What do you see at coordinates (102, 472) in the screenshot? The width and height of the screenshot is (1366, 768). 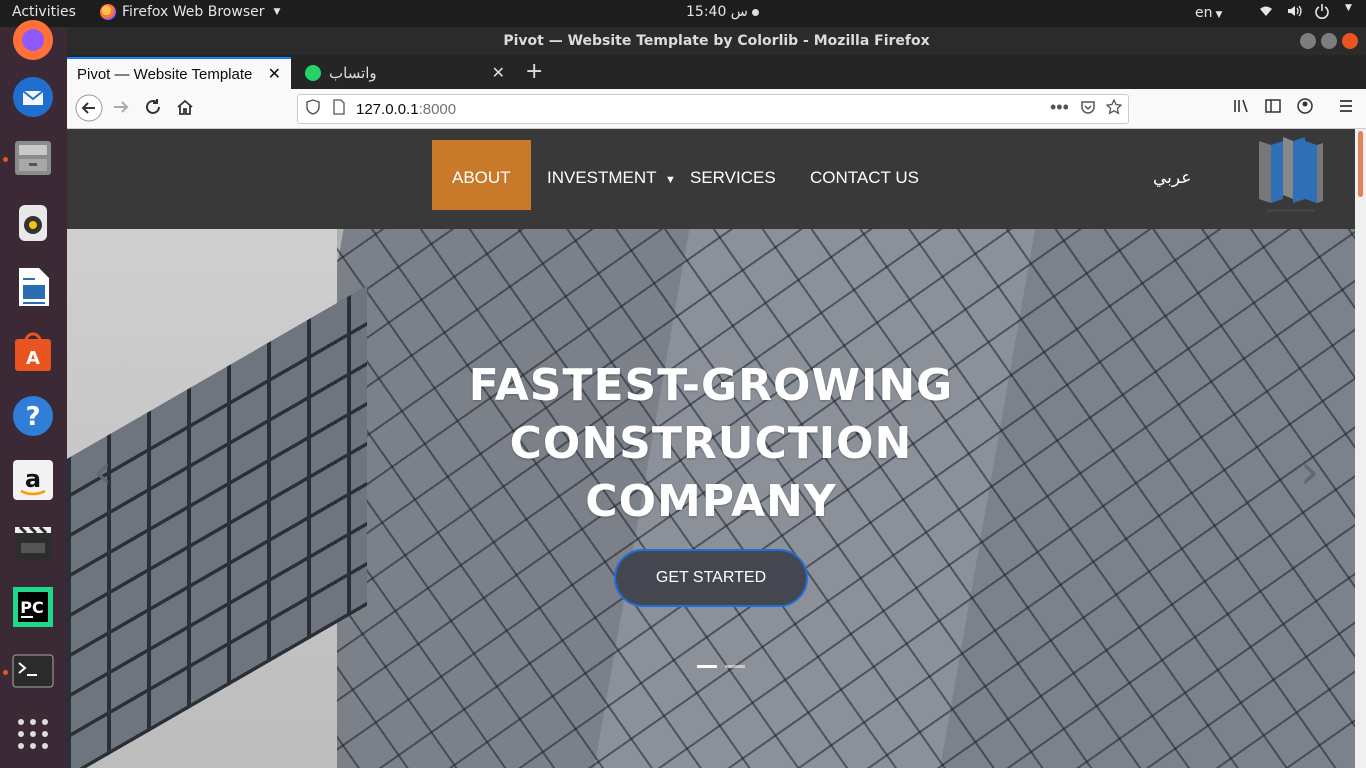 I see `slider-prev-icon: ‹` at bounding box center [102, 472].